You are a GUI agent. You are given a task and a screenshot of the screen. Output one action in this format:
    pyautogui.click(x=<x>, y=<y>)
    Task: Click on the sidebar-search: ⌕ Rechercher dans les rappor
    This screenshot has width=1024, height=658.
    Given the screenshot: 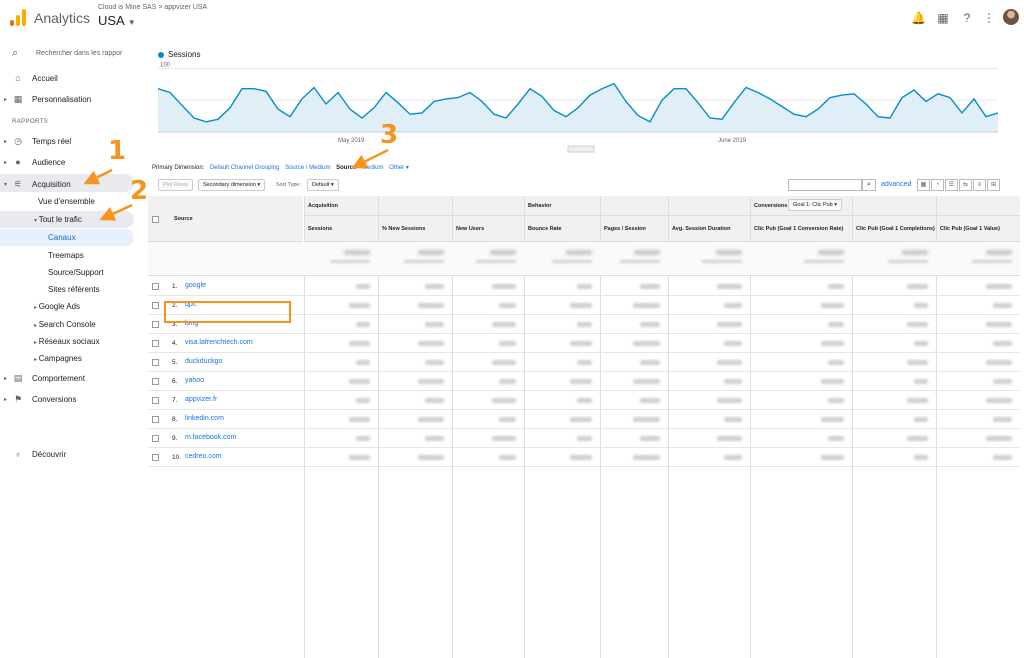 What is the action you would take?
    pyautogui.click(x=70, y=54)
    